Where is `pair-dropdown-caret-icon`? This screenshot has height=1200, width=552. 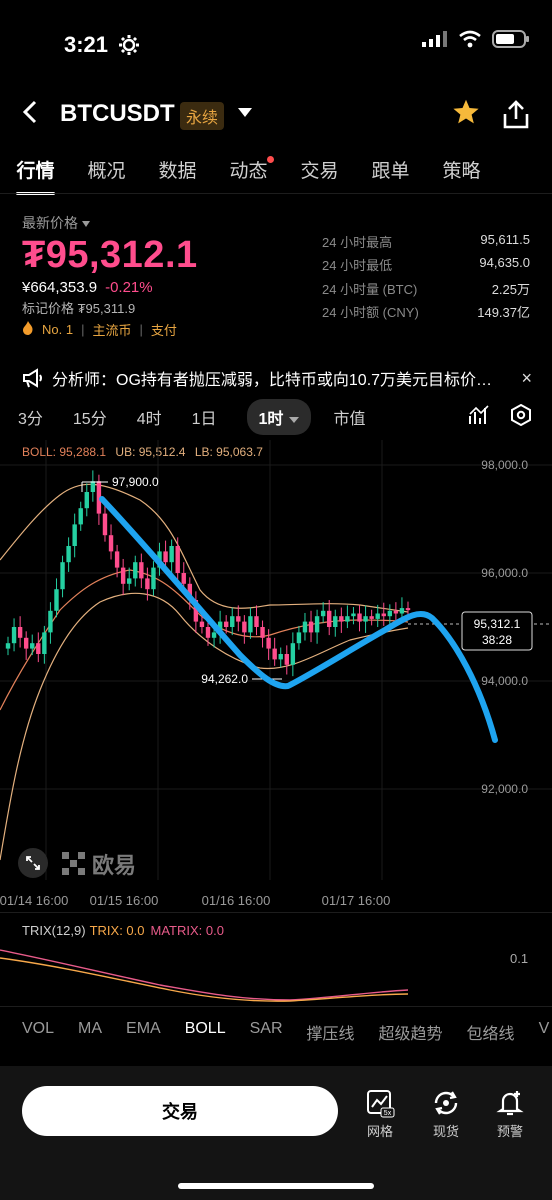 pair-dropdown-caret-icon is located at coordinates (245, 112).